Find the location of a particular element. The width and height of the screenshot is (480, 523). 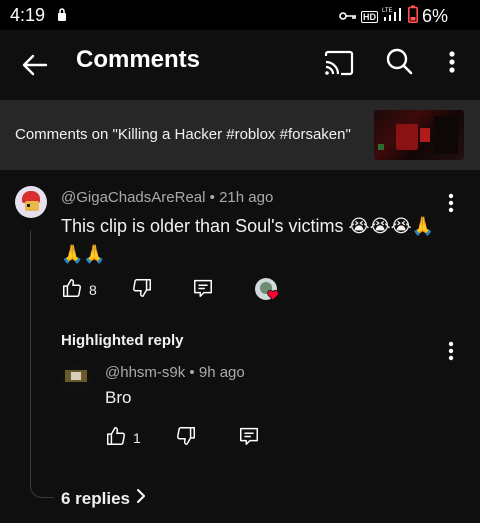

back-arrow-icon is located at coordinates (35, 65).